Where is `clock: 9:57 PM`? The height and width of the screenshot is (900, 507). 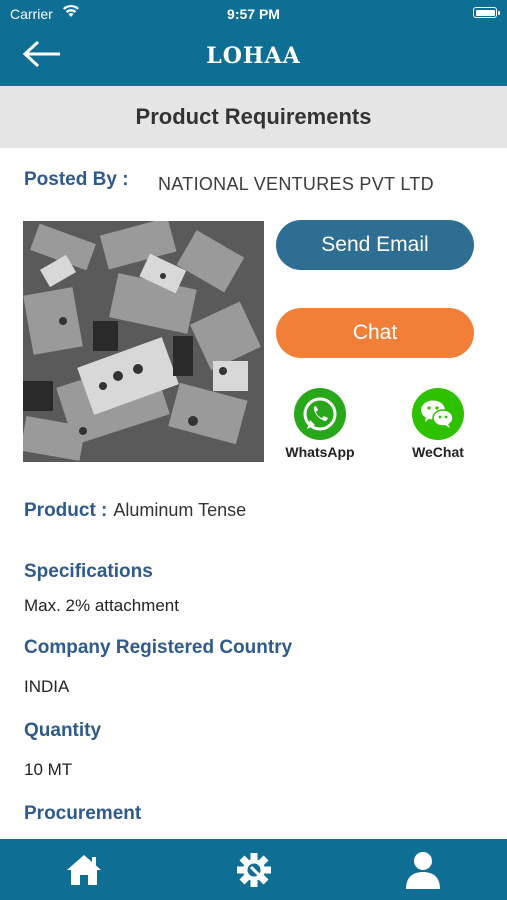
clock: 9:57 PM is located at coordinates (253, 14).